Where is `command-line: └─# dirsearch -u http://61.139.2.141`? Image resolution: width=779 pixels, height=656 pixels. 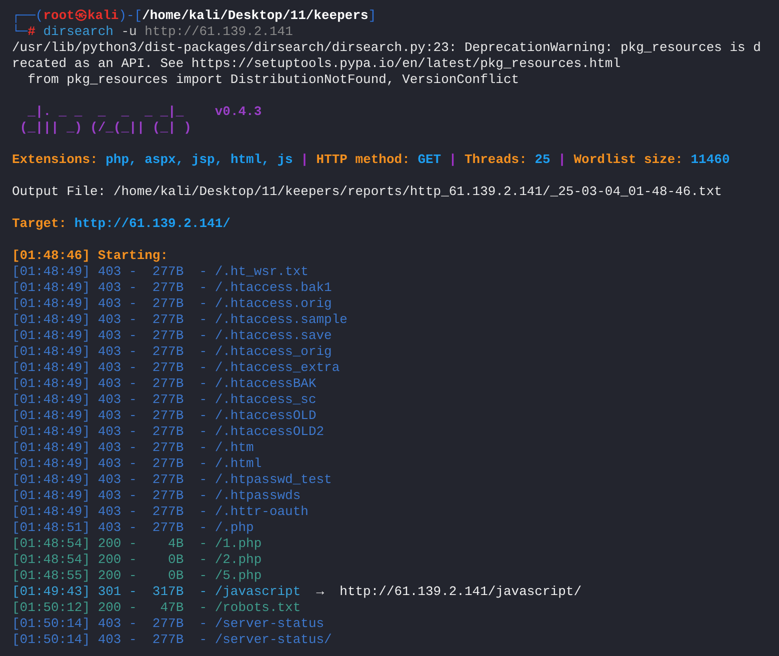 command-line: └─# dirsearch -u http://61.139.2.141 is located at coordinates (153, 32).